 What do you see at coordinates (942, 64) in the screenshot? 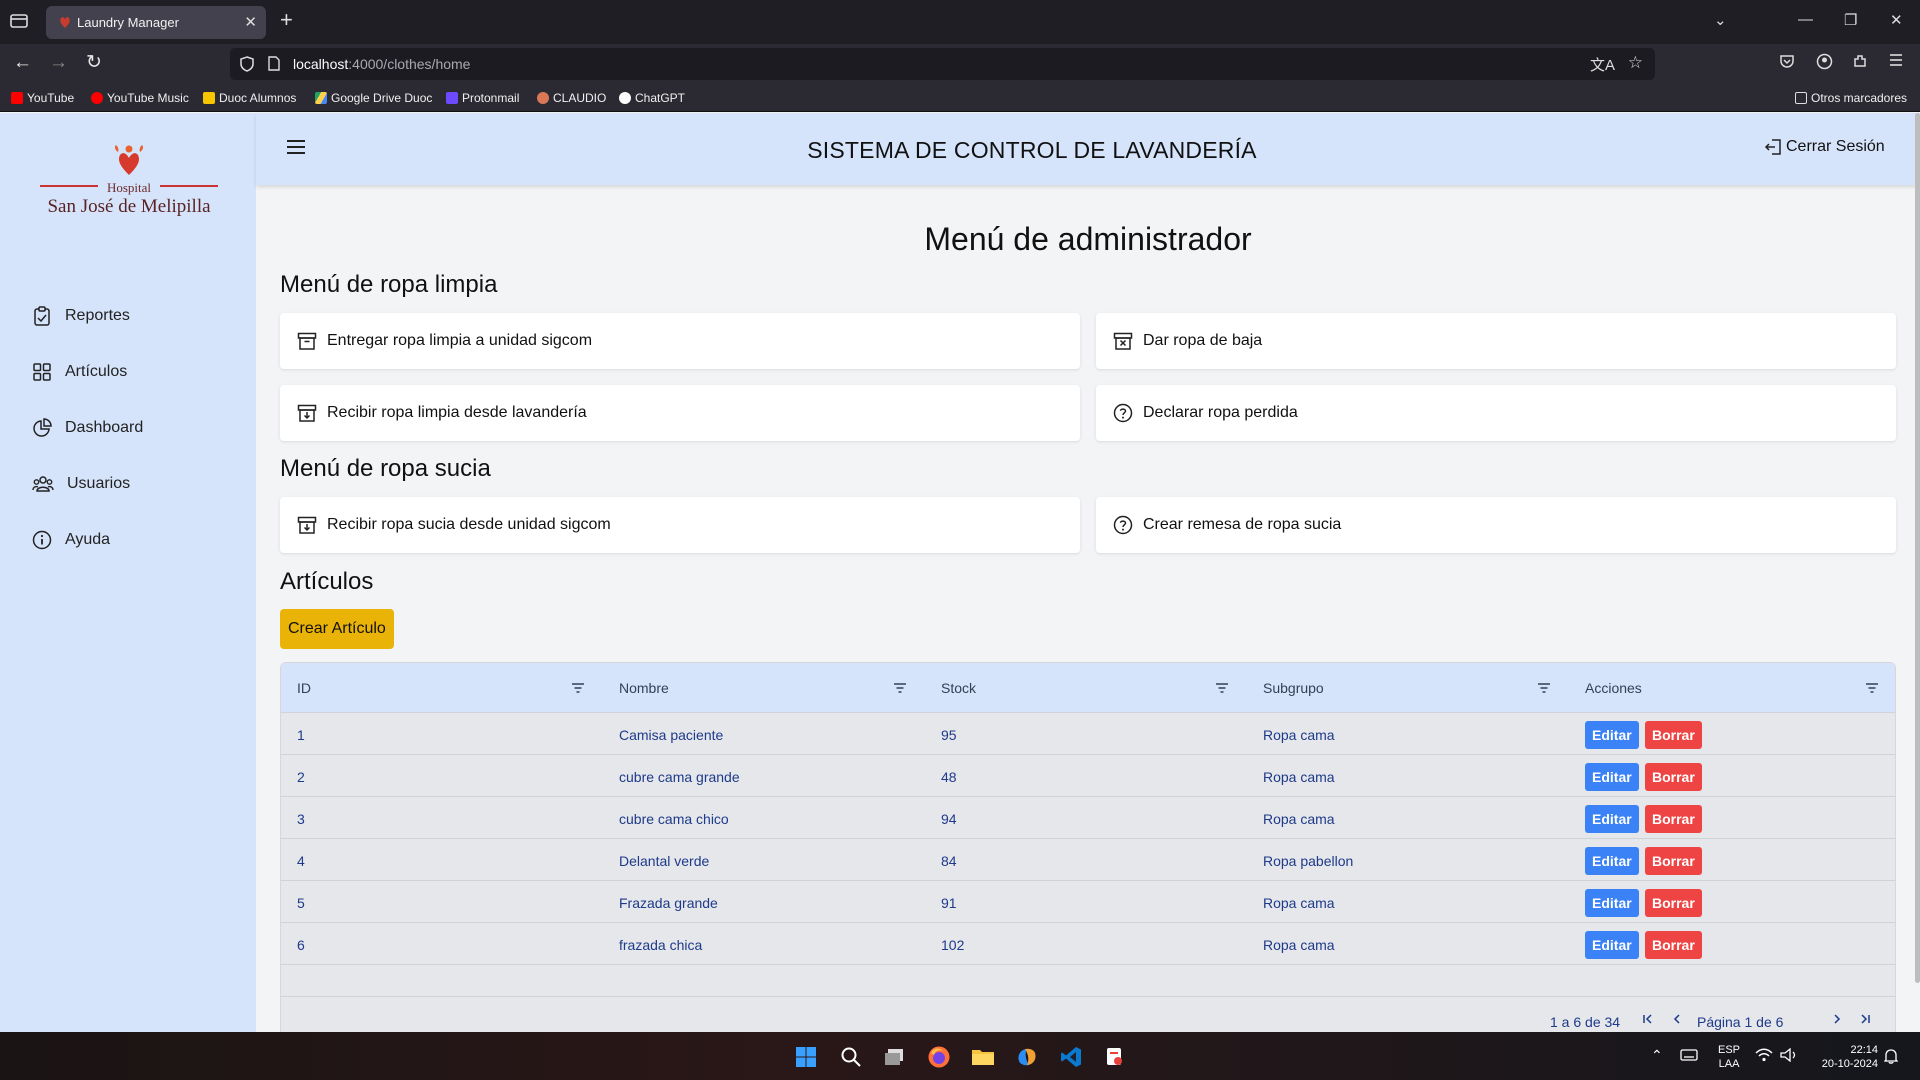
I see `url-bar: localhost:4000/clothes/home 文A ☆` at bounding box center [942, 64].